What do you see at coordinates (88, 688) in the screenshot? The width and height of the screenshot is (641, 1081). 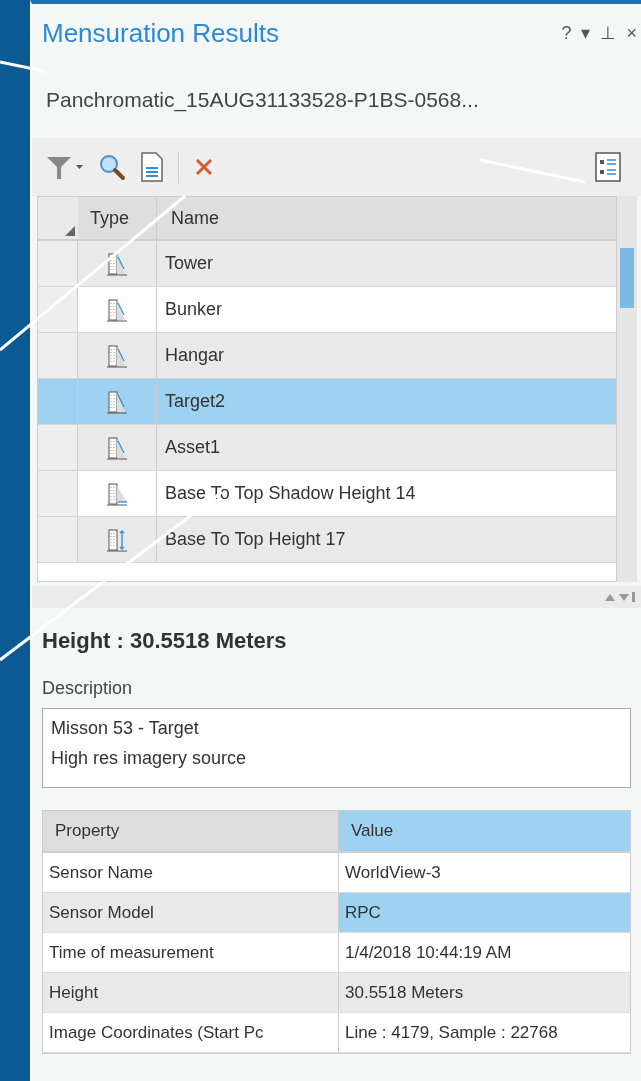 I see `description-label: Description` at bounding box center [88, 688].